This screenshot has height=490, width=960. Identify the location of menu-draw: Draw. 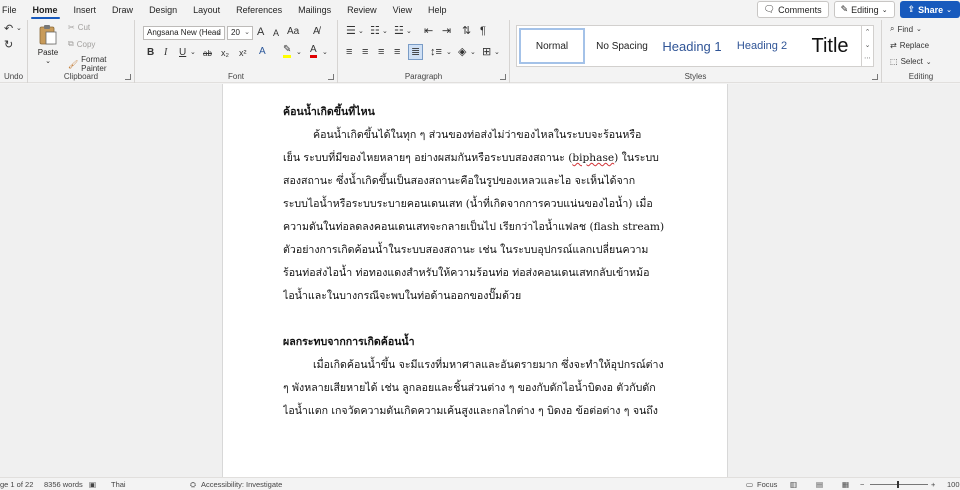
(122, 10).